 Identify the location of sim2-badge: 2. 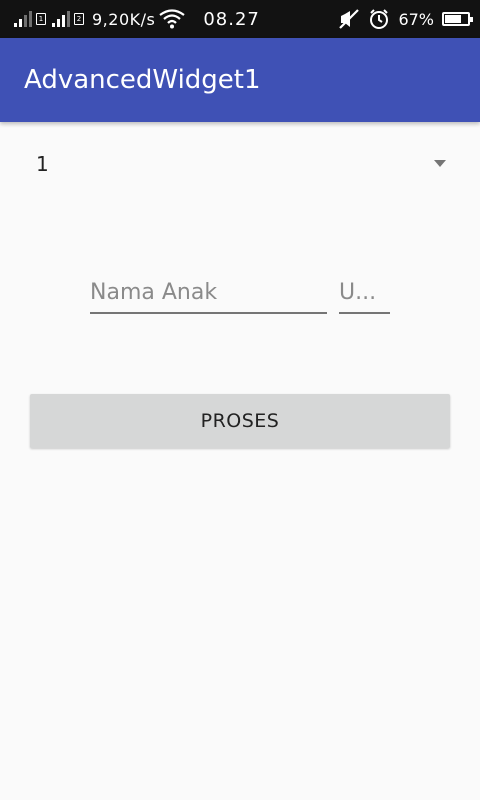
(79, 19).